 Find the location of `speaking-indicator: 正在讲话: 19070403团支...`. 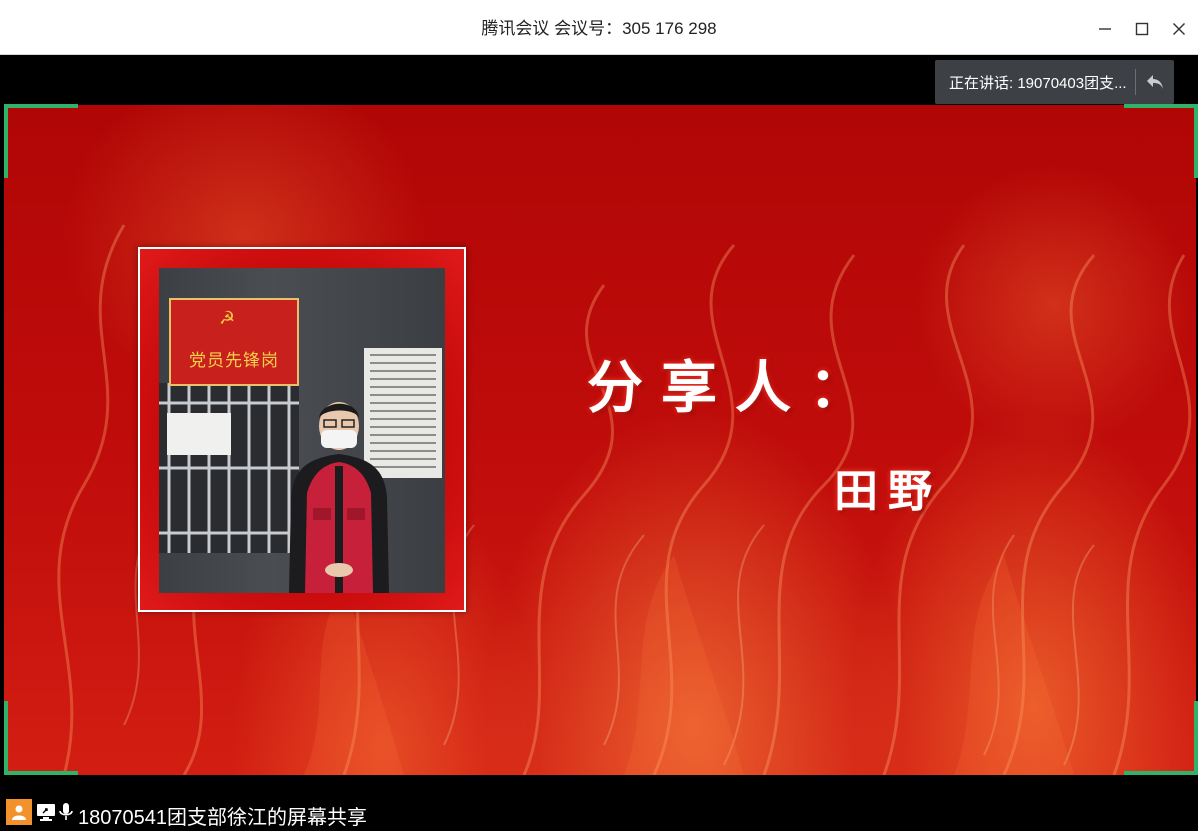

speaking-indicator: 正在讲话: 19070403团支... is located at coordinates (1054, 82).